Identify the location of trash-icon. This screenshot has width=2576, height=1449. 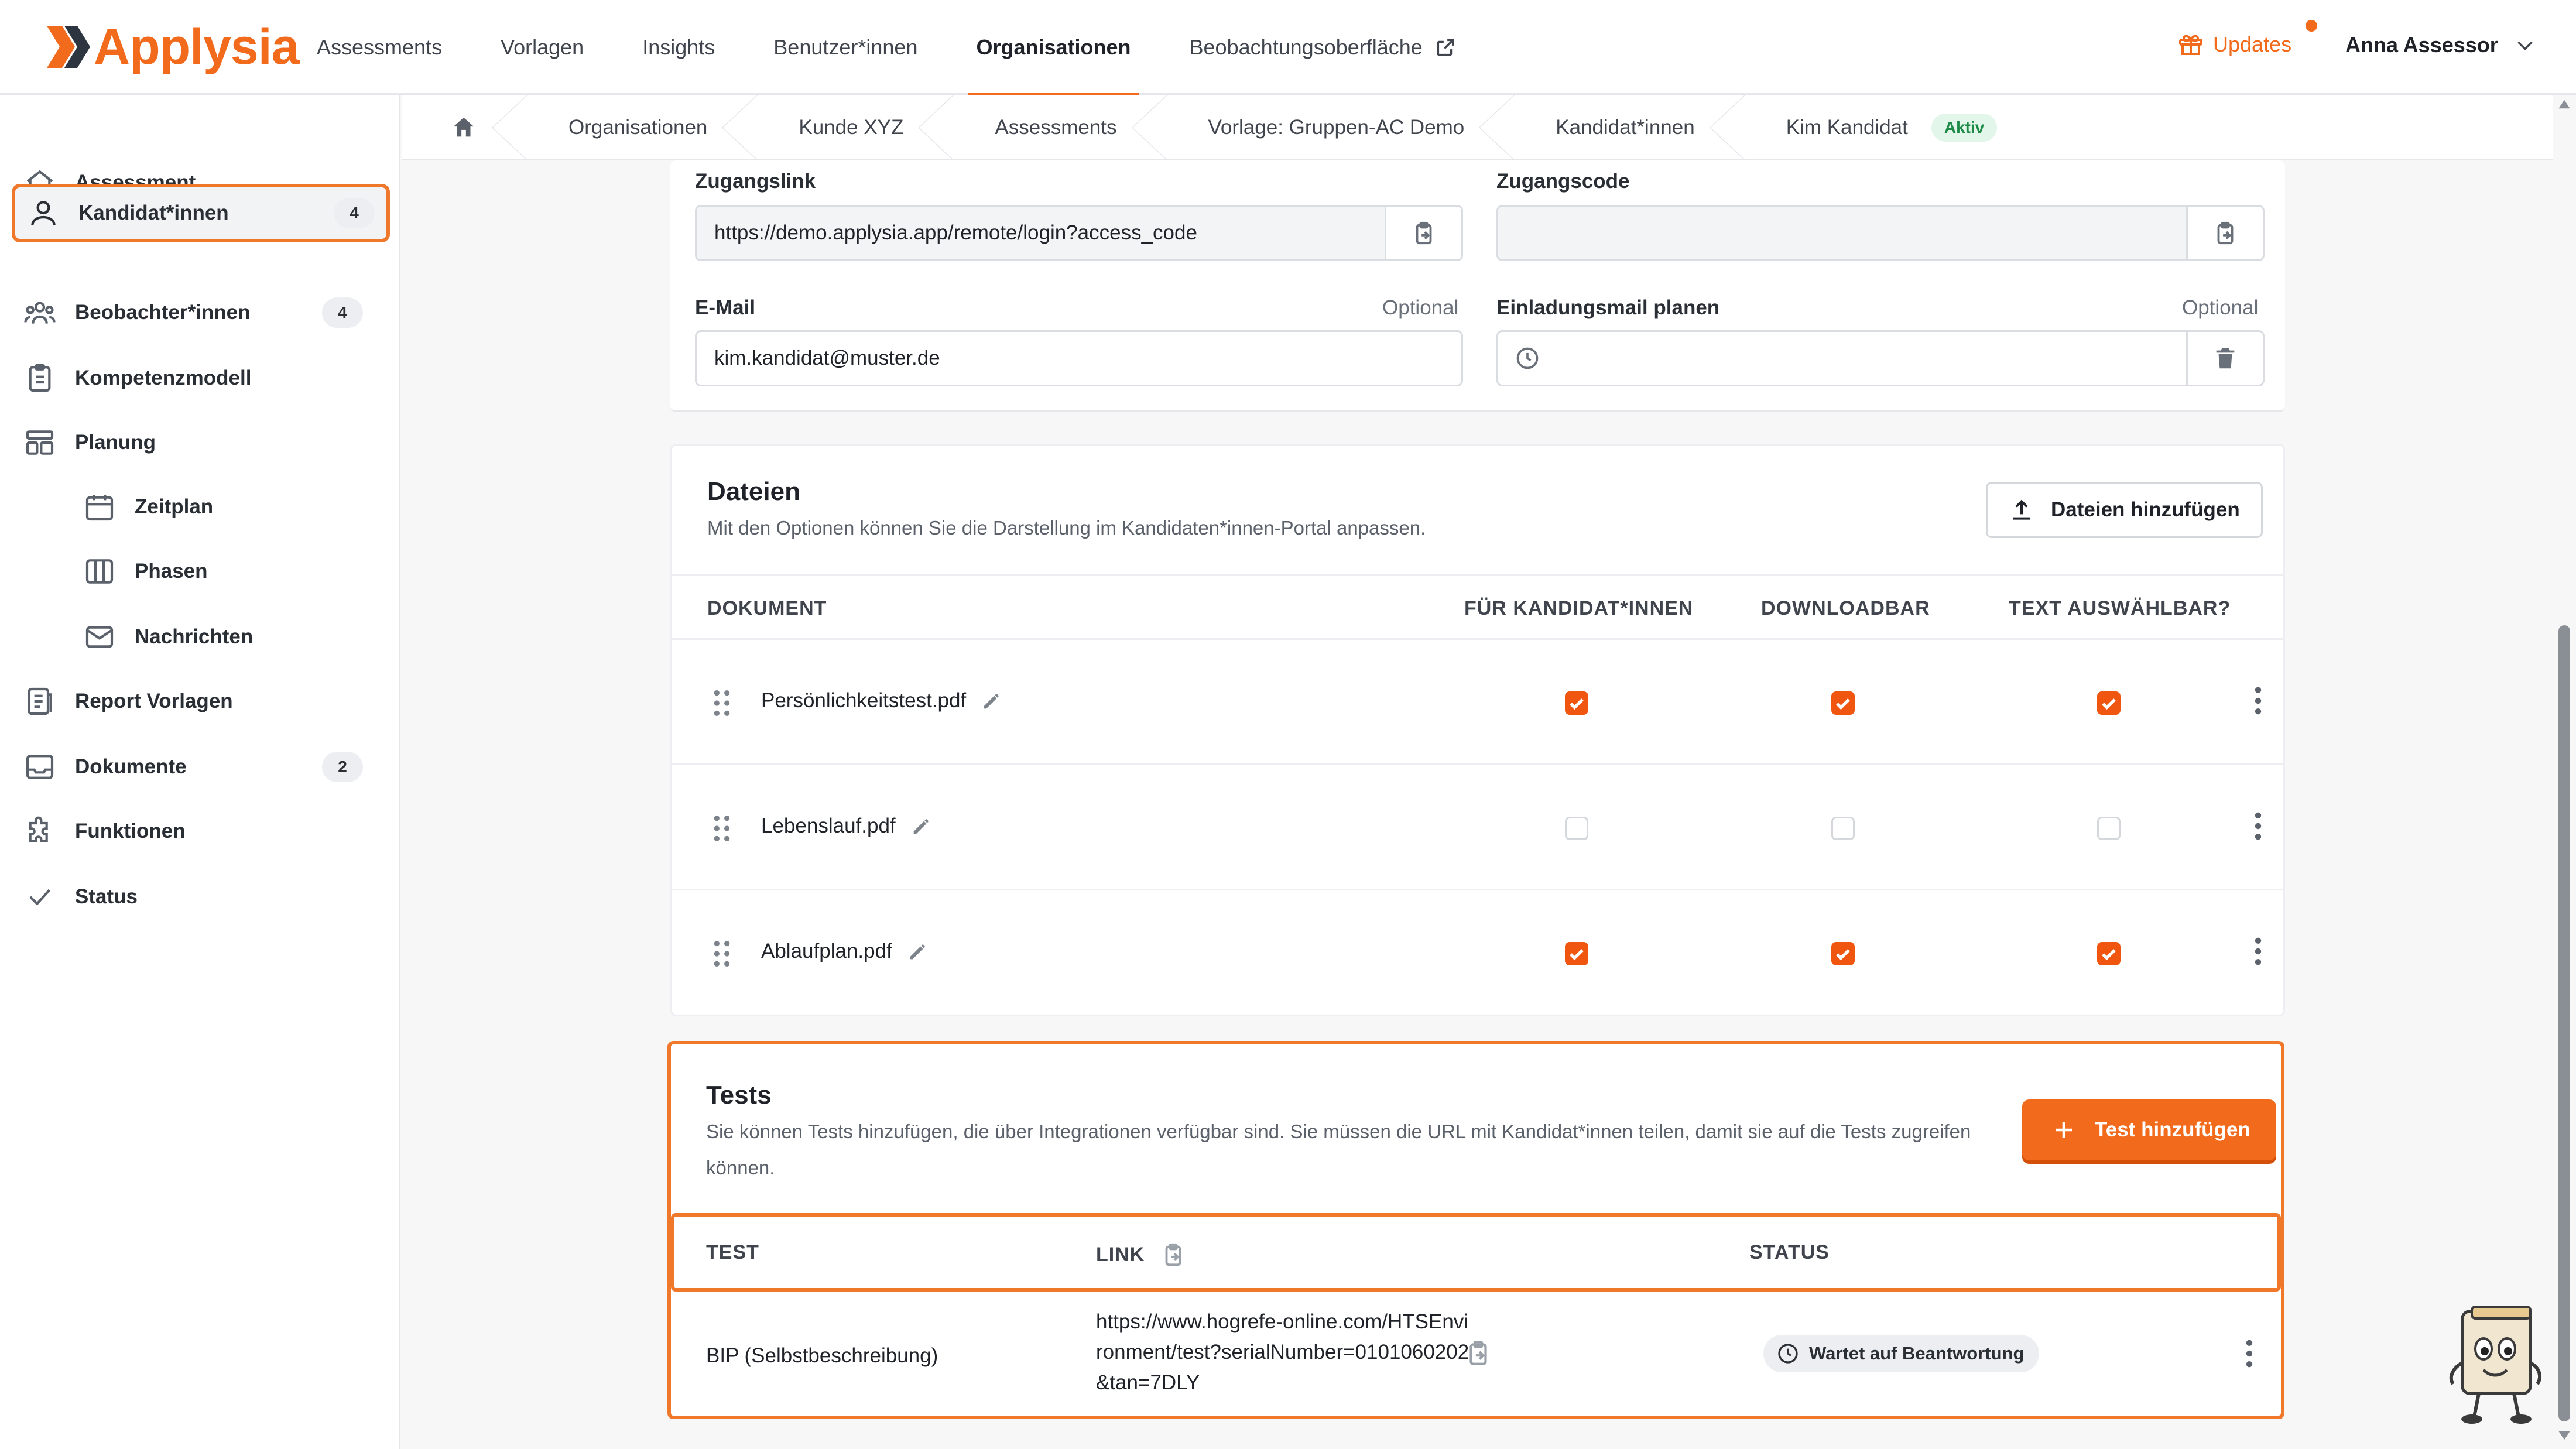
(2225, 358).